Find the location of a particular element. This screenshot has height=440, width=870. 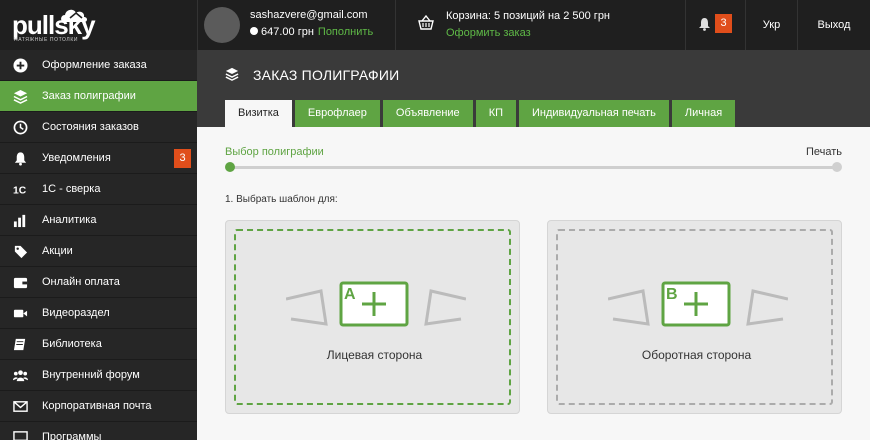

monitor-icon is located at coordinates (20, 435).